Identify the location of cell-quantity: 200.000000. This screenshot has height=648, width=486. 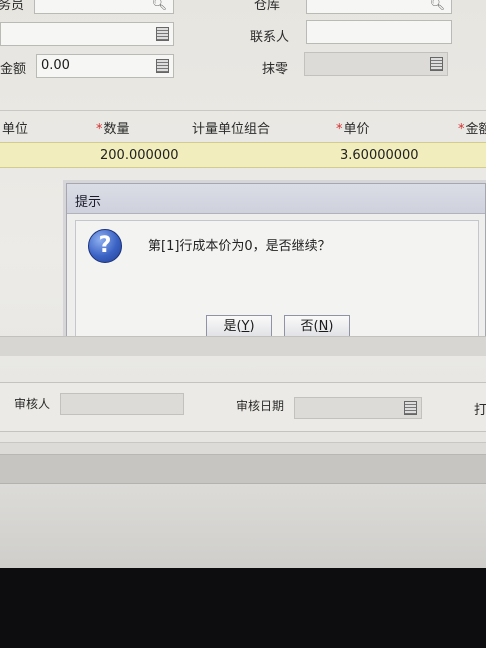
(139, 155).